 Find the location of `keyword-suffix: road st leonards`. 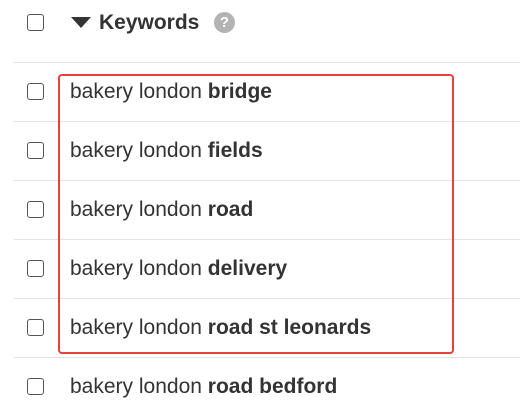

keyword-suffix: road st leonards is located at coordinates (289, 327).